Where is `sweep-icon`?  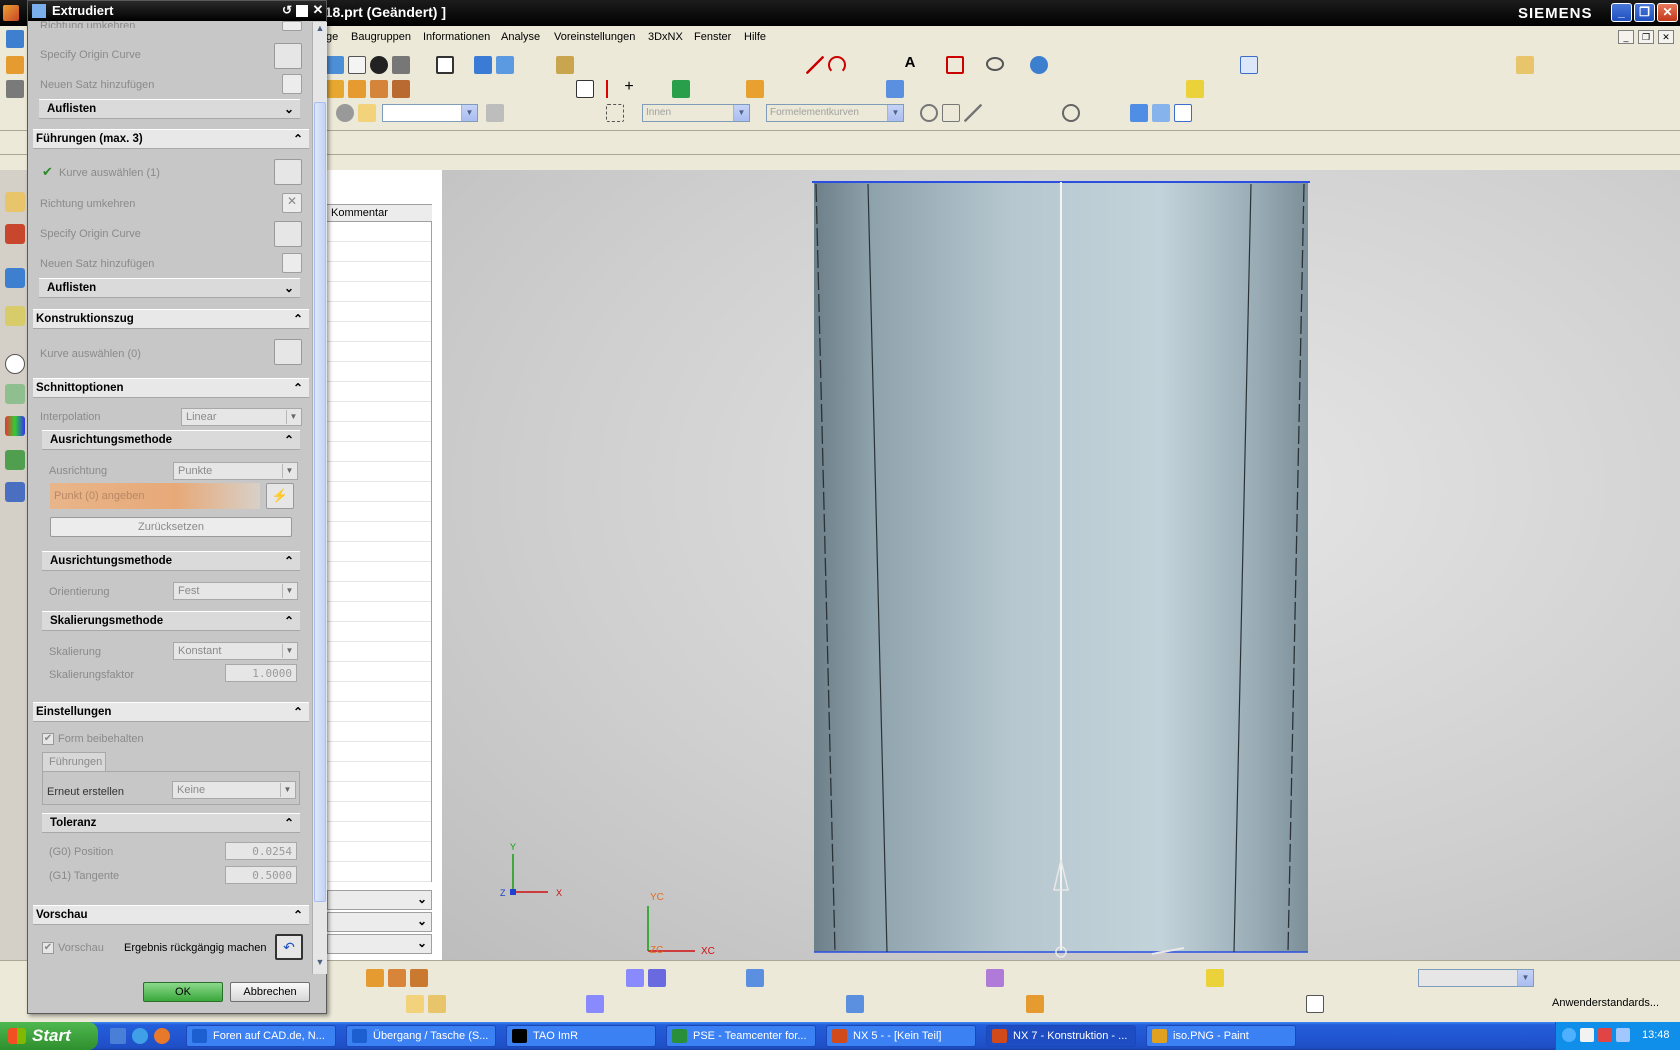 sweep-icon is located at coordinates (379, 89).